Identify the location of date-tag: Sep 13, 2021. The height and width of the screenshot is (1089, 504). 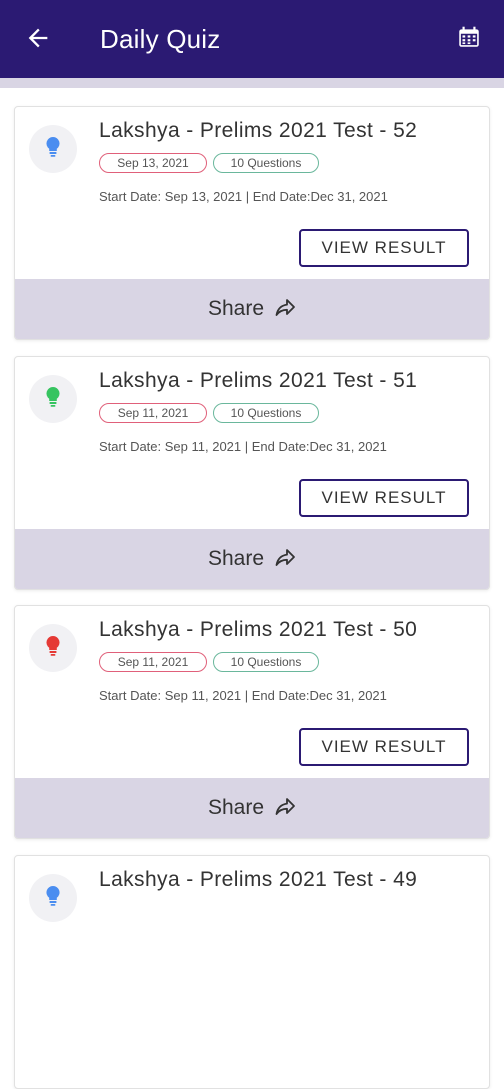
(153, 163).